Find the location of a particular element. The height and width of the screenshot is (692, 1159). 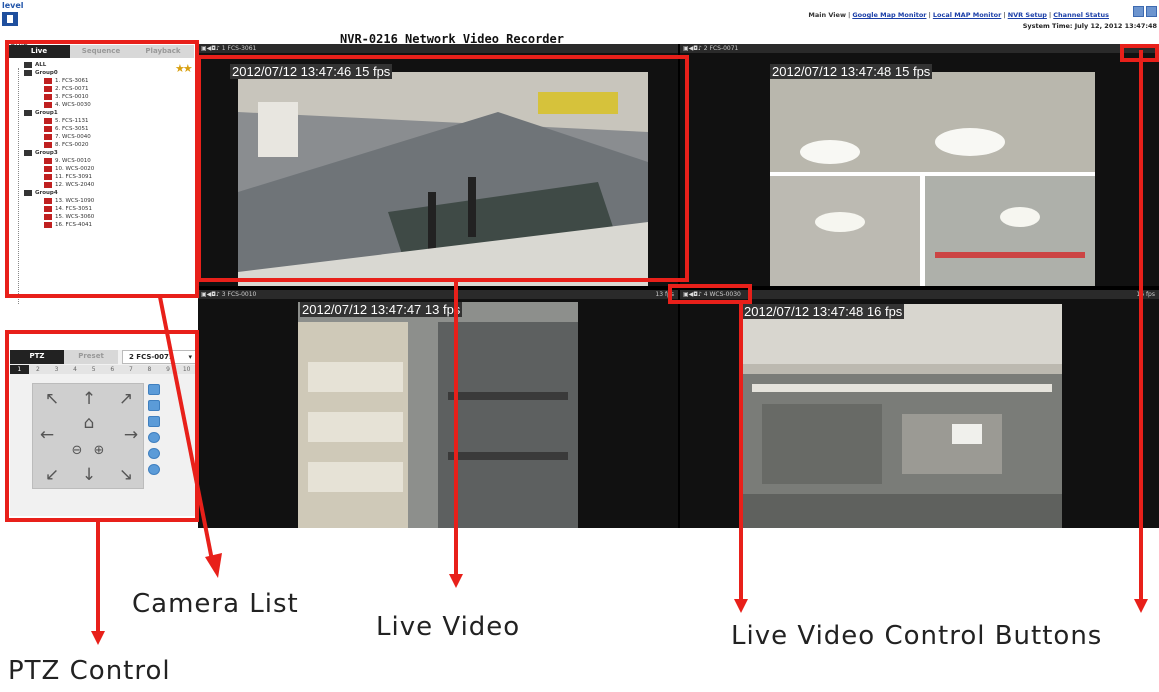

ptz-pointer-arrow-icon is located at coordinates (98, 638).